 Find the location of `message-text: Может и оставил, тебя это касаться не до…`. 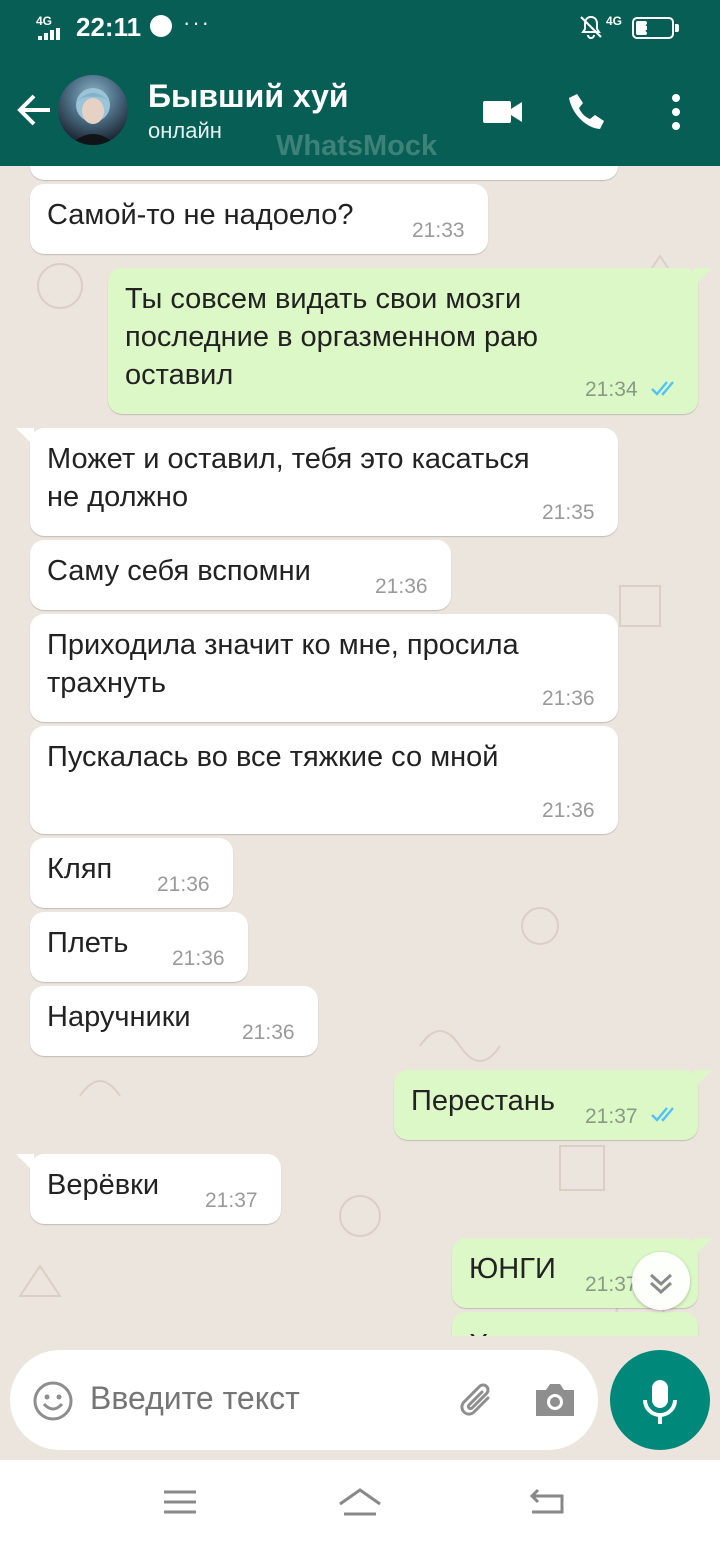

message-text: Может и оставил, тебя это касаться не до… is located at coordinates (288, 478).